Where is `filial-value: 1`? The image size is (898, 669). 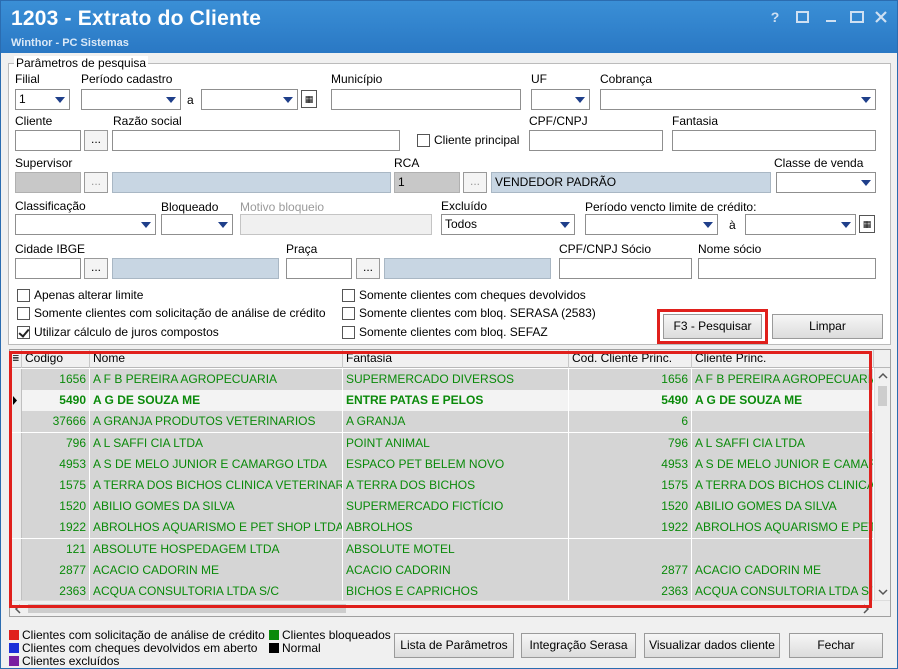
filial-value: 1 is located at coordinates (22, 99).